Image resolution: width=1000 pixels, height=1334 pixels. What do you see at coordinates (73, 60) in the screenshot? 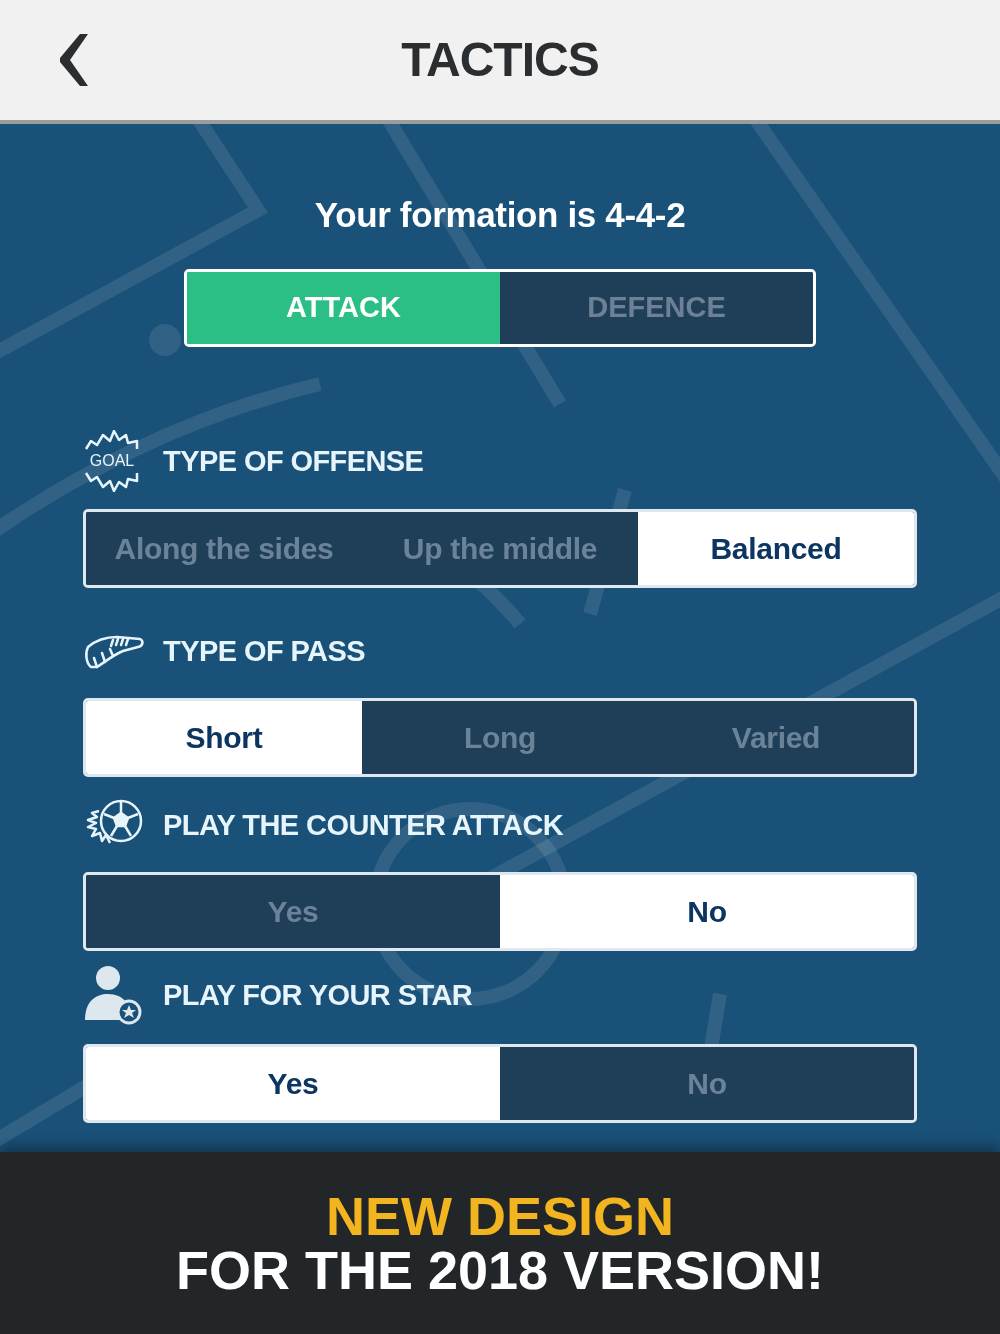
I see `chevron-left-icon` at bounding box center [73, 60].